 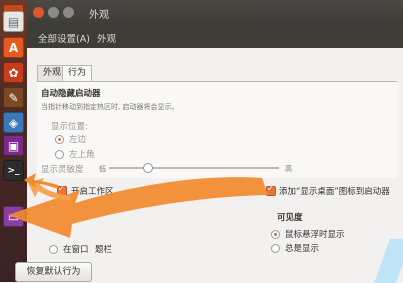 I want to click on autohide-title: 自动隐藏启动器, so click(x=71, y=94).